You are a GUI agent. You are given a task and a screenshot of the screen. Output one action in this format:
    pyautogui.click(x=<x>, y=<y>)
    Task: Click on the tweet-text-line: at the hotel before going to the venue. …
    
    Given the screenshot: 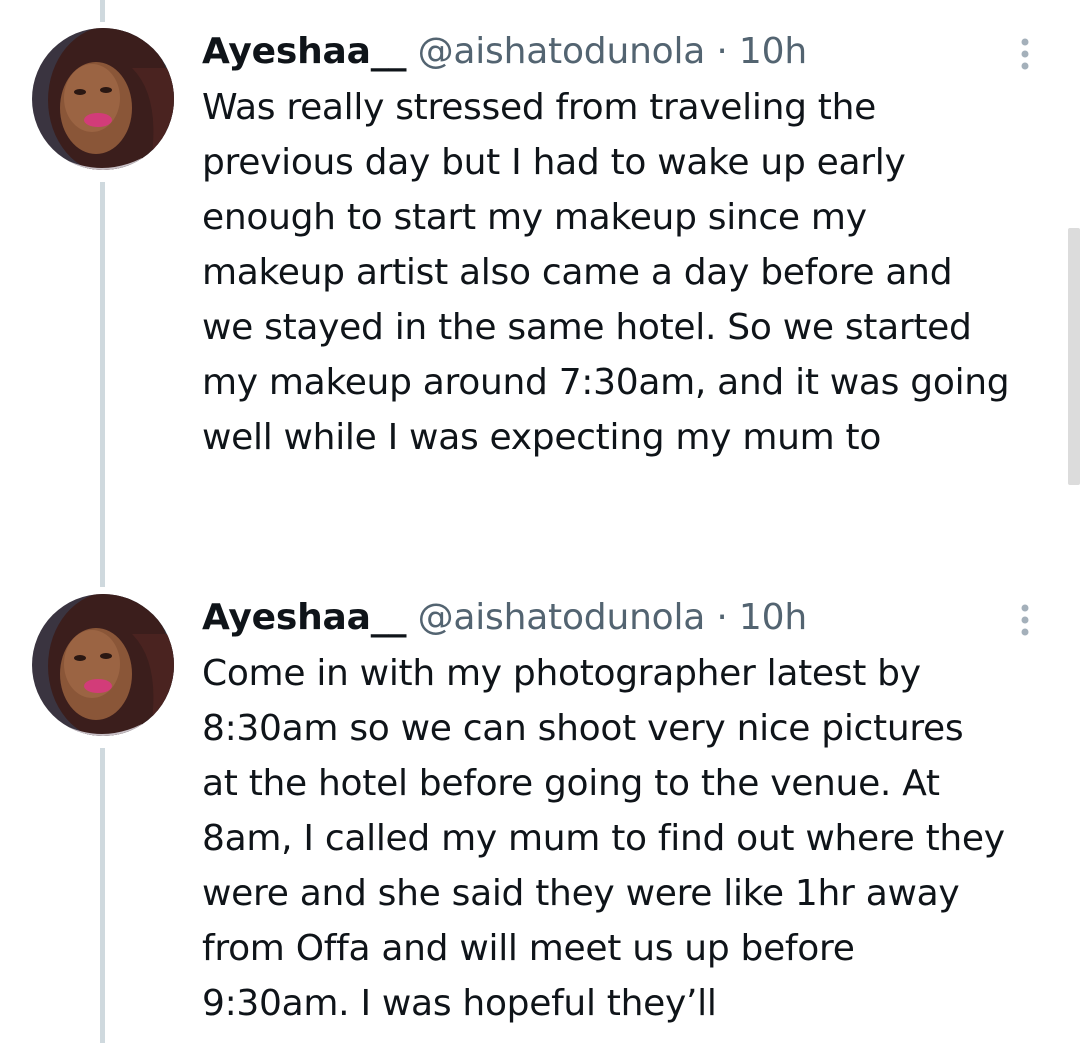 What is the action you would take?
    pyautogui.click(x=571, y=783)
    